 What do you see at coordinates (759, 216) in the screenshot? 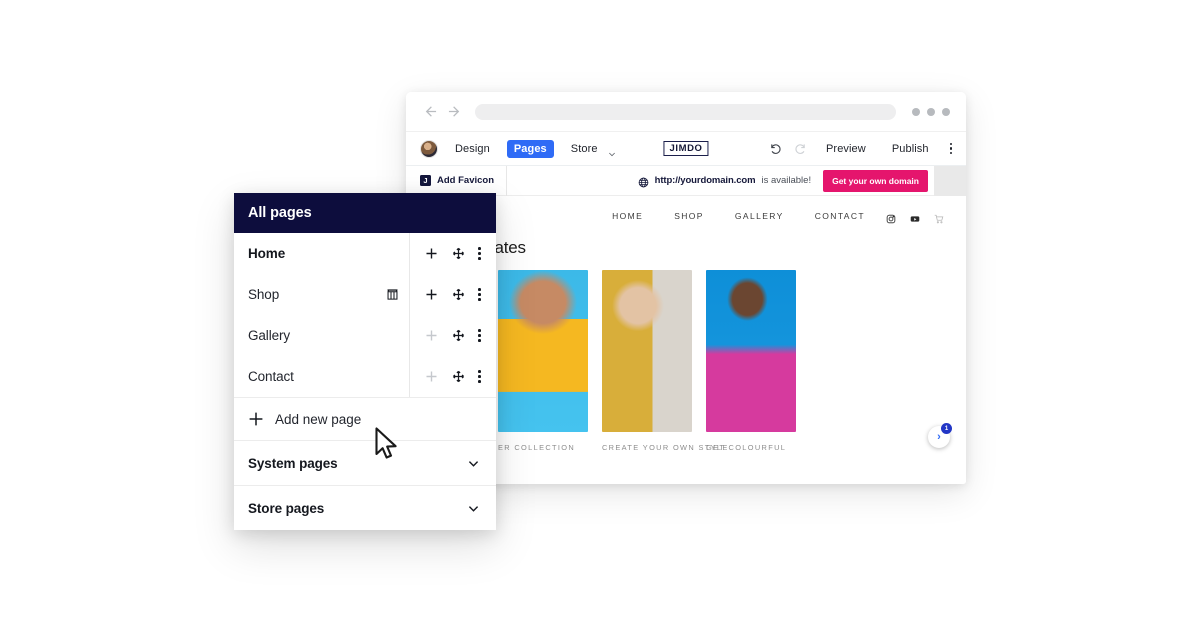
I see `site-nav-gallery: GALLERY` at bounding box center [759, 216].